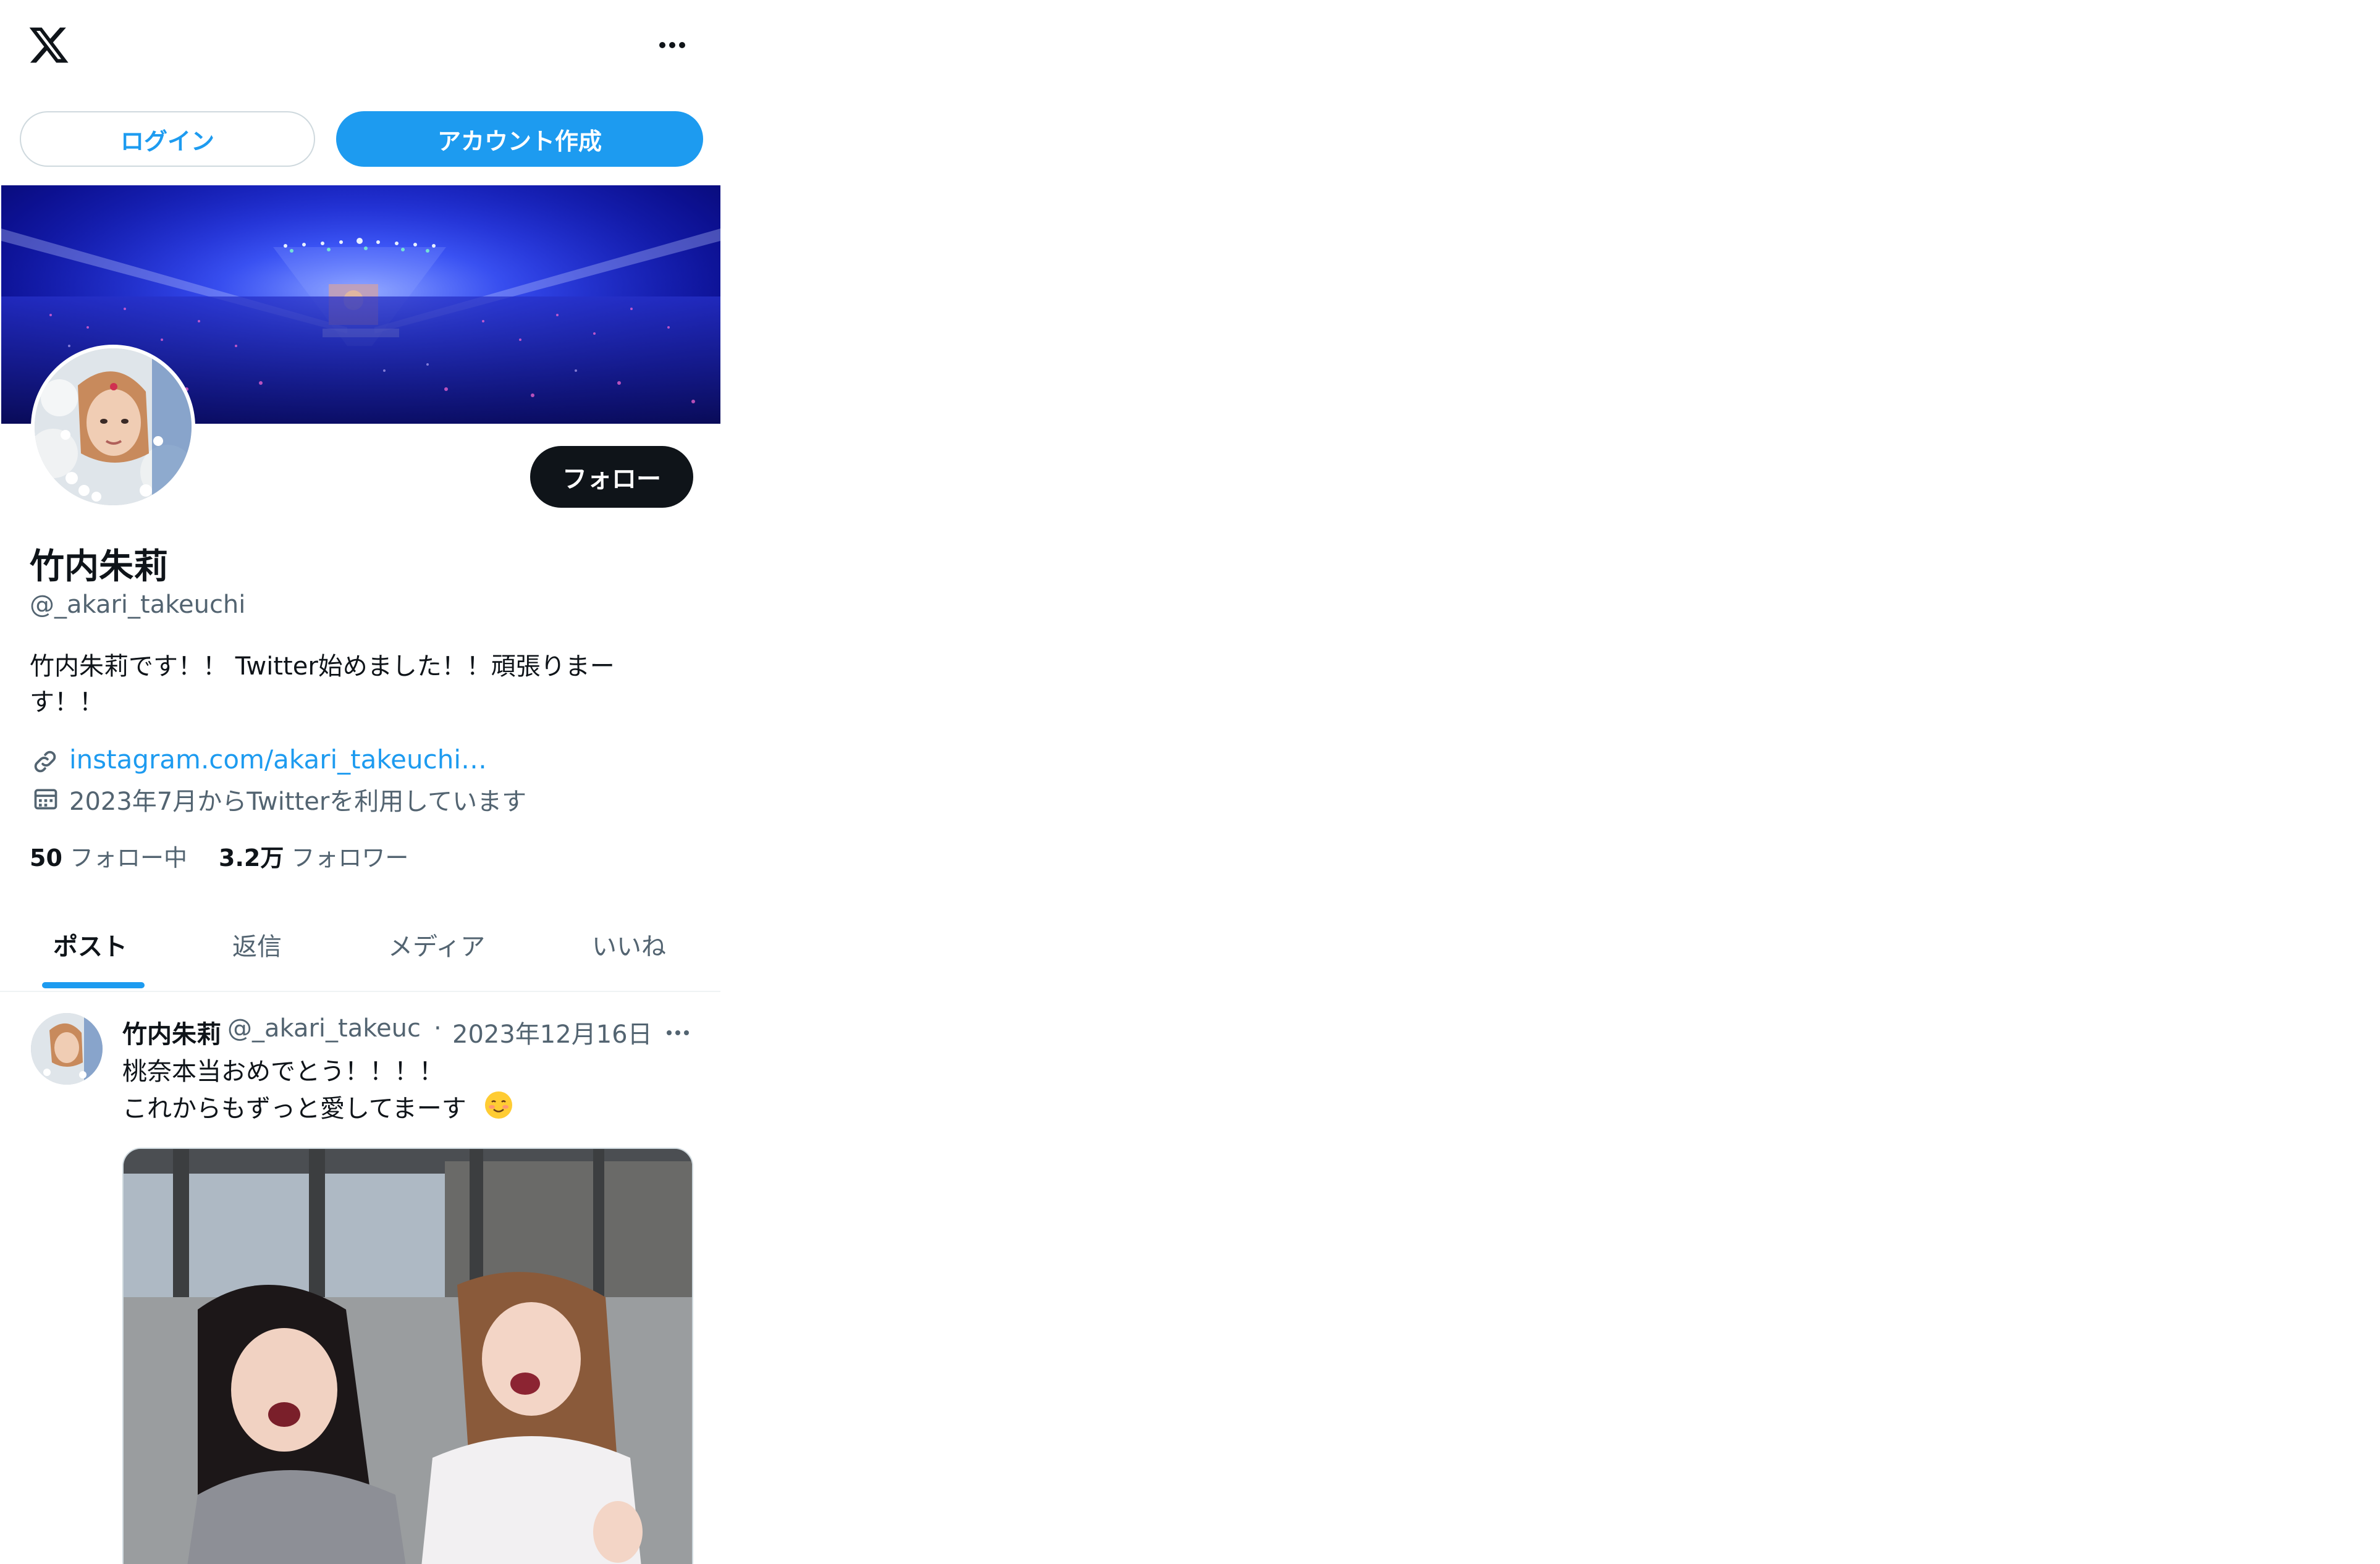 The width and height of the screenshot is (2380, 1564). What do you see at coordinates (294, 1109) in the screenshot?
I see `post-text-line: これからもずっと愛してまーす` at bounding box center [294, 1109].